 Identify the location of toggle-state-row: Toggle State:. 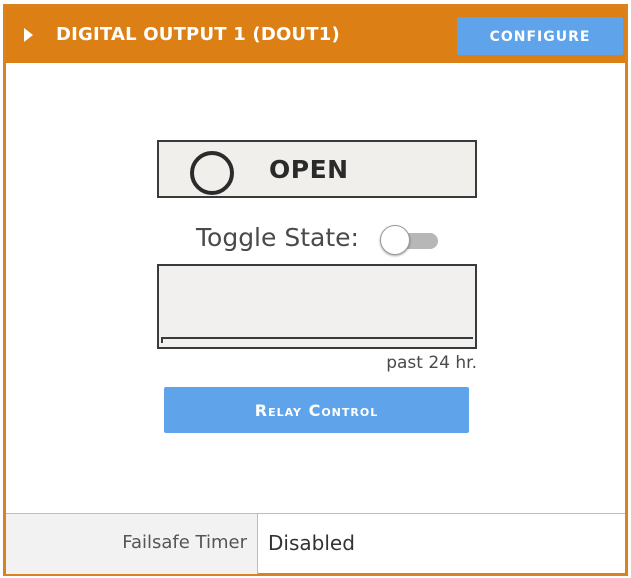
(326, 239).